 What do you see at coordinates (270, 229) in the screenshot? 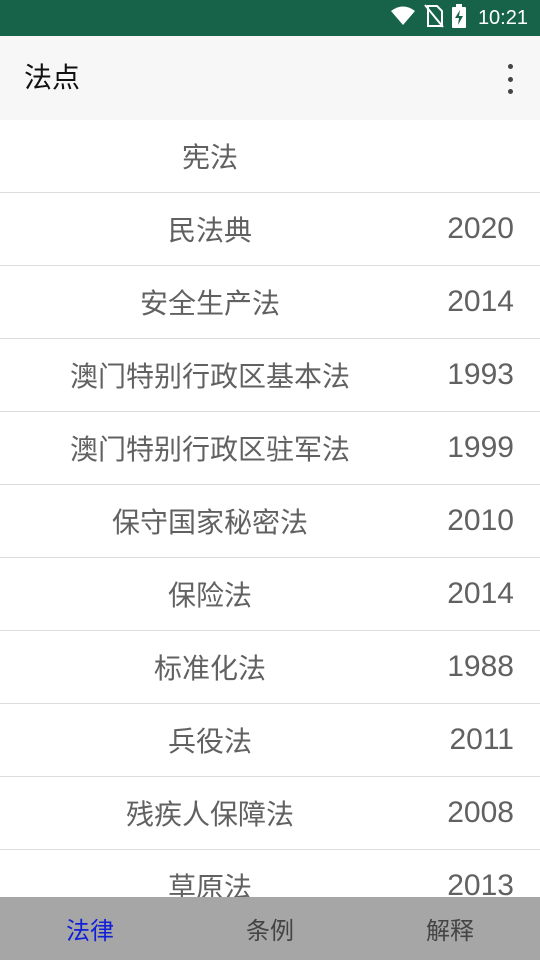
I see `list-item: 民法典 2020` at bounding box center [270, 229].